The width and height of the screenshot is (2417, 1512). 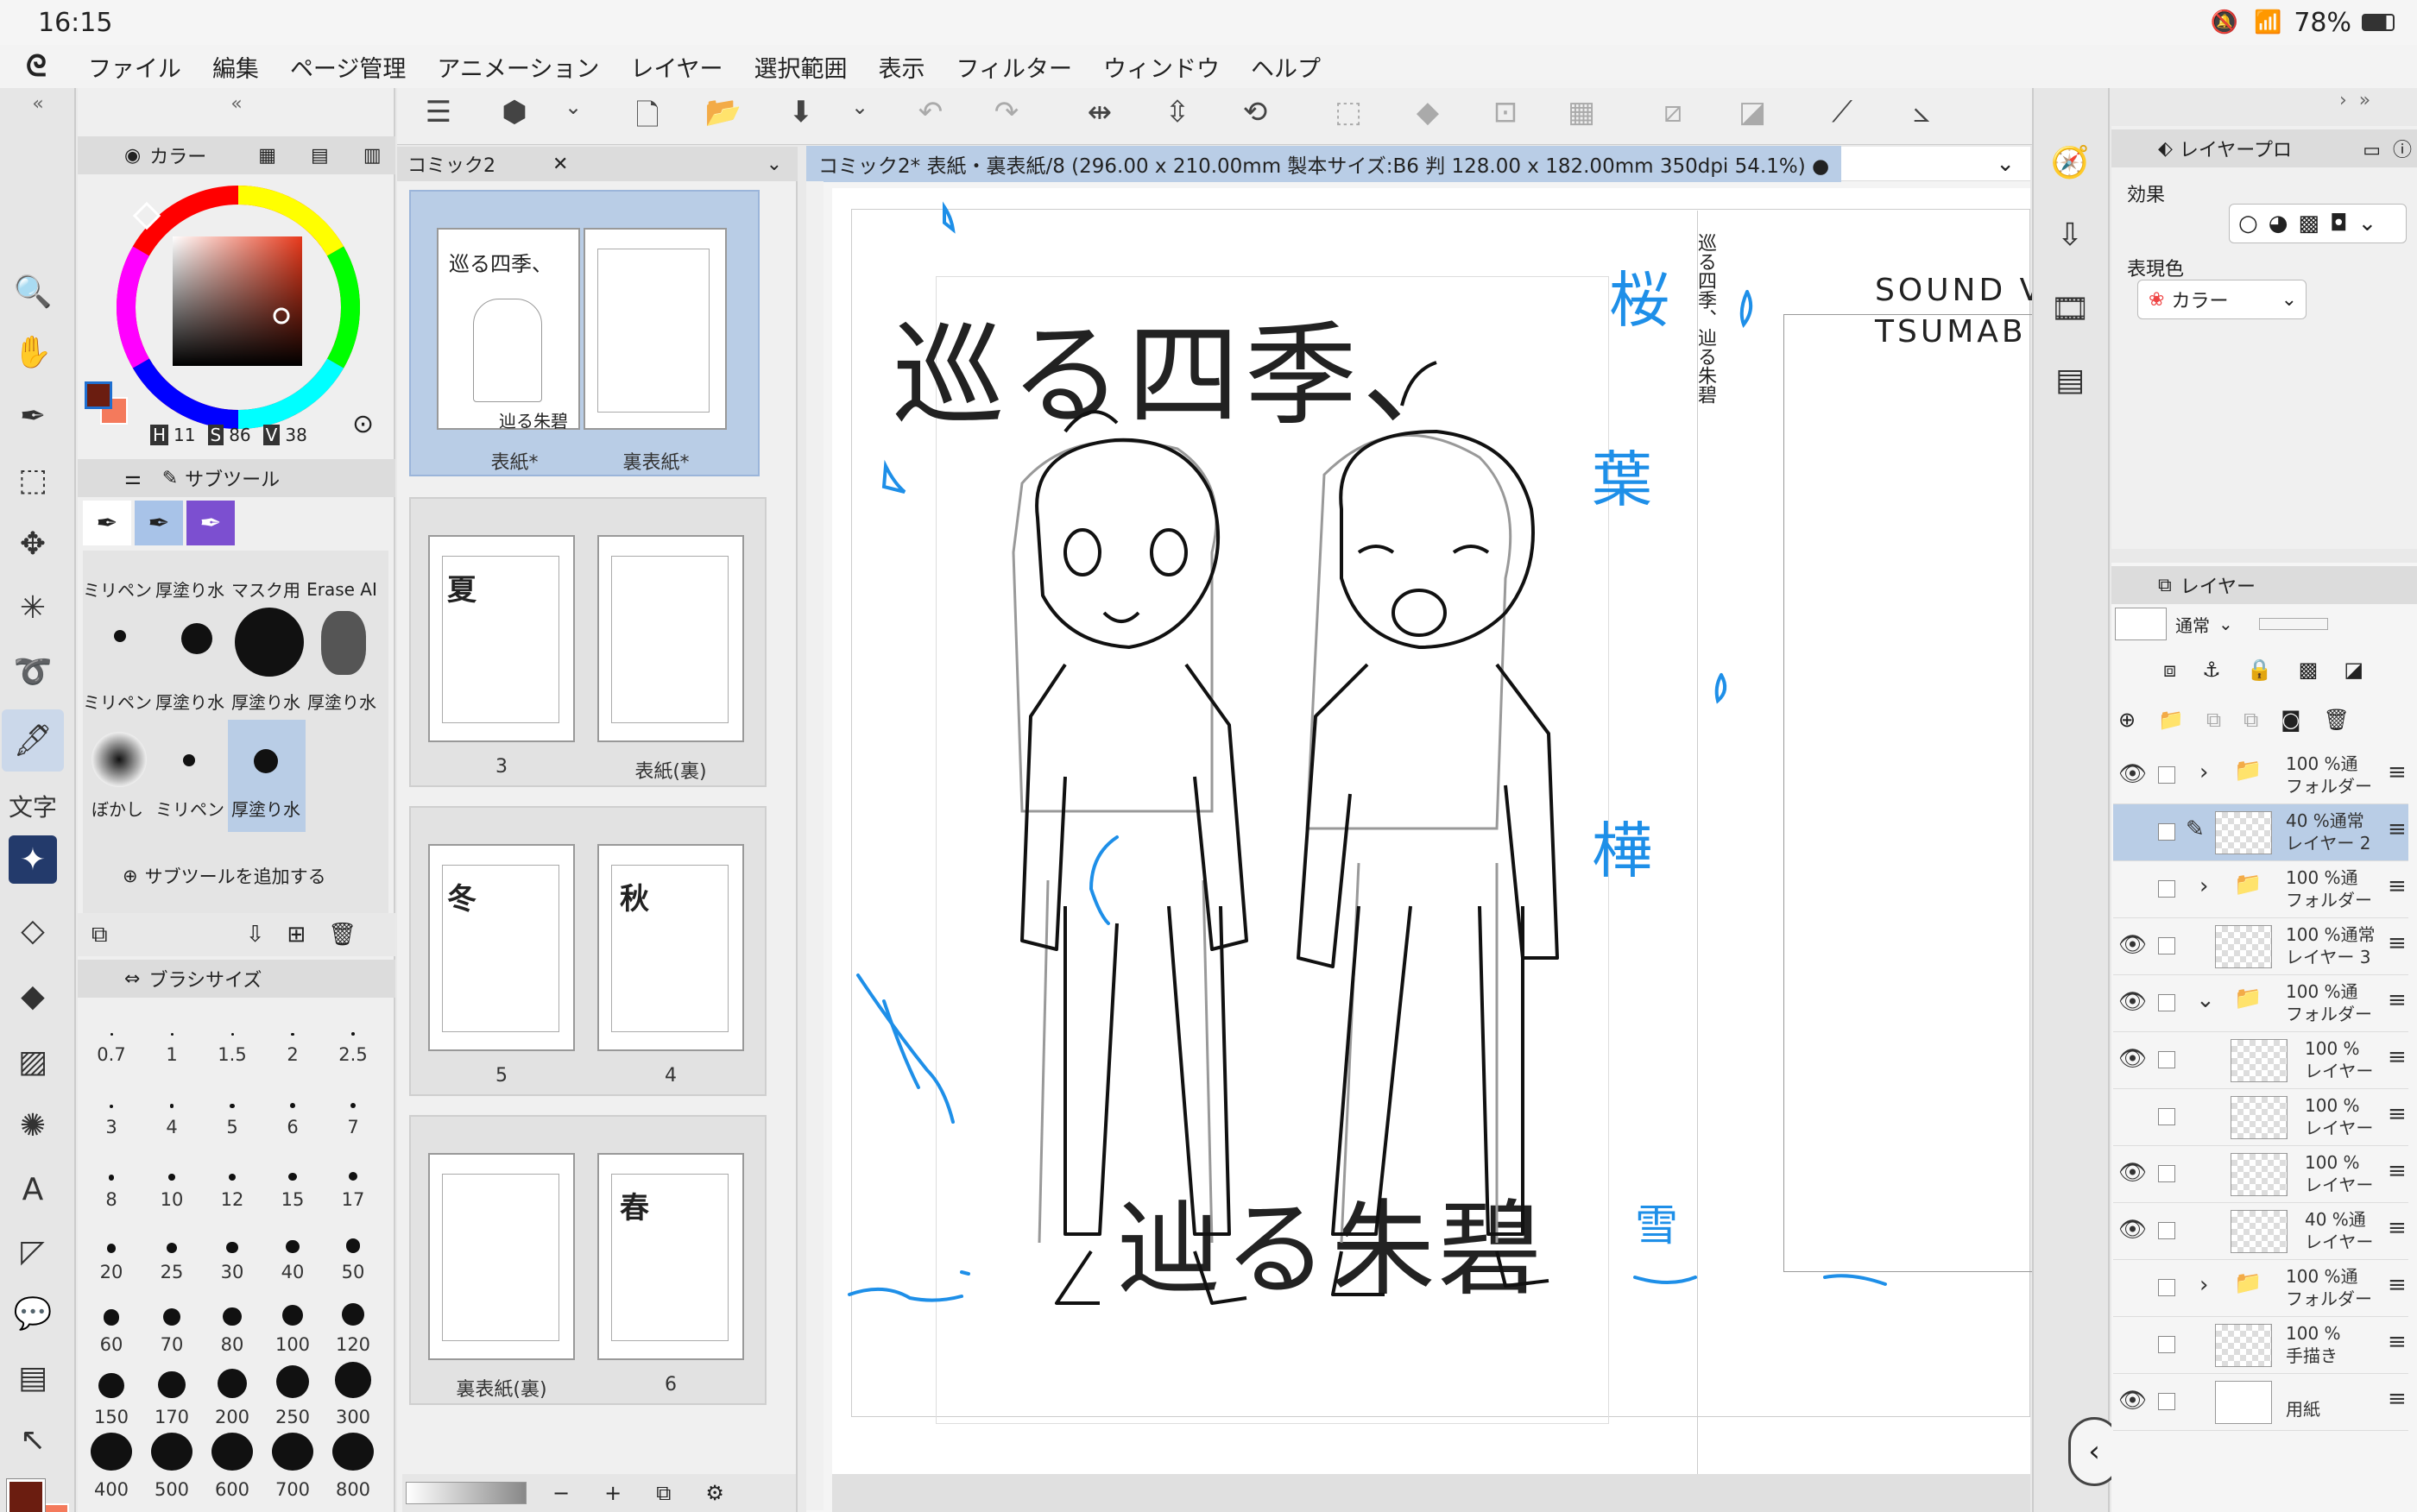 What do you see at coordinates (801, 112) in the screenshot?
I see `save-icon: ⬇` at bounding box center [801, 112].